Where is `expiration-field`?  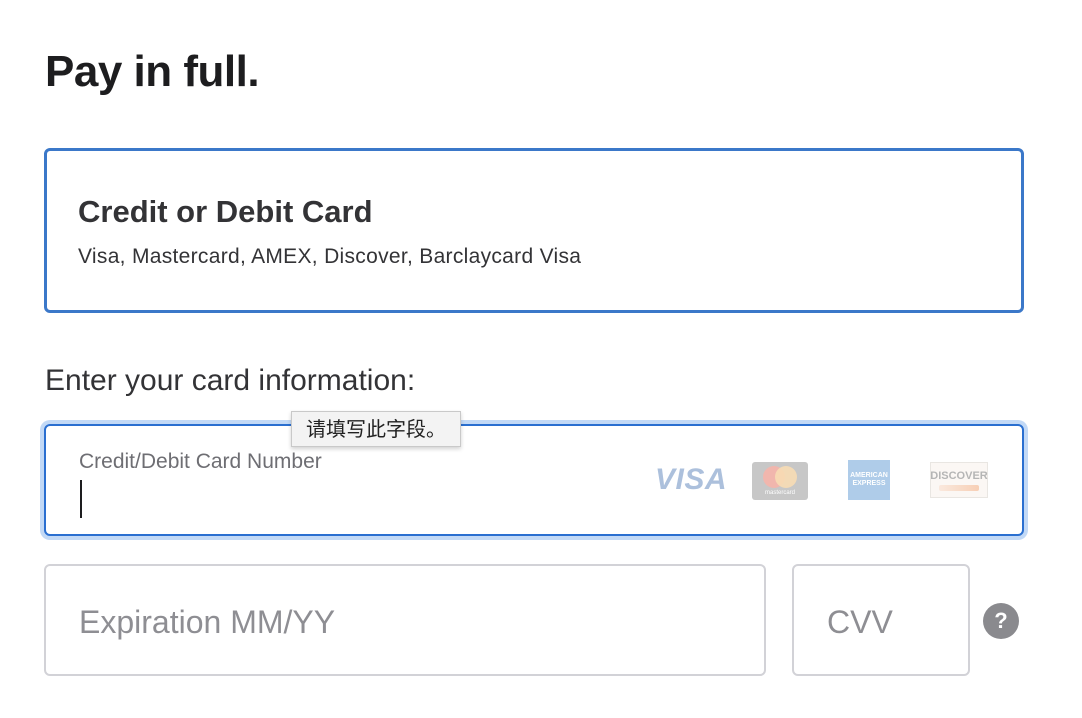 expiration-field is located at coordinates (405, 620).